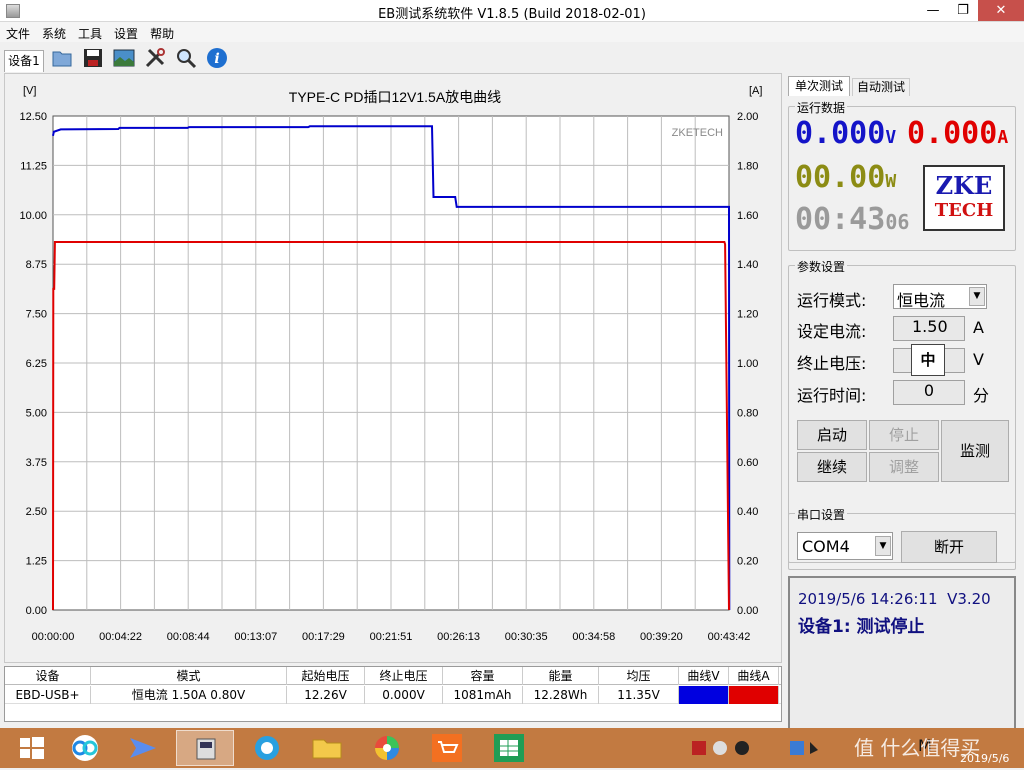 The image size is (1024, 770). Describe the element at coordinates (189, 695) in the screenshot. I see `table-cell: 恒电流 1.50A 0.80V` at that location.